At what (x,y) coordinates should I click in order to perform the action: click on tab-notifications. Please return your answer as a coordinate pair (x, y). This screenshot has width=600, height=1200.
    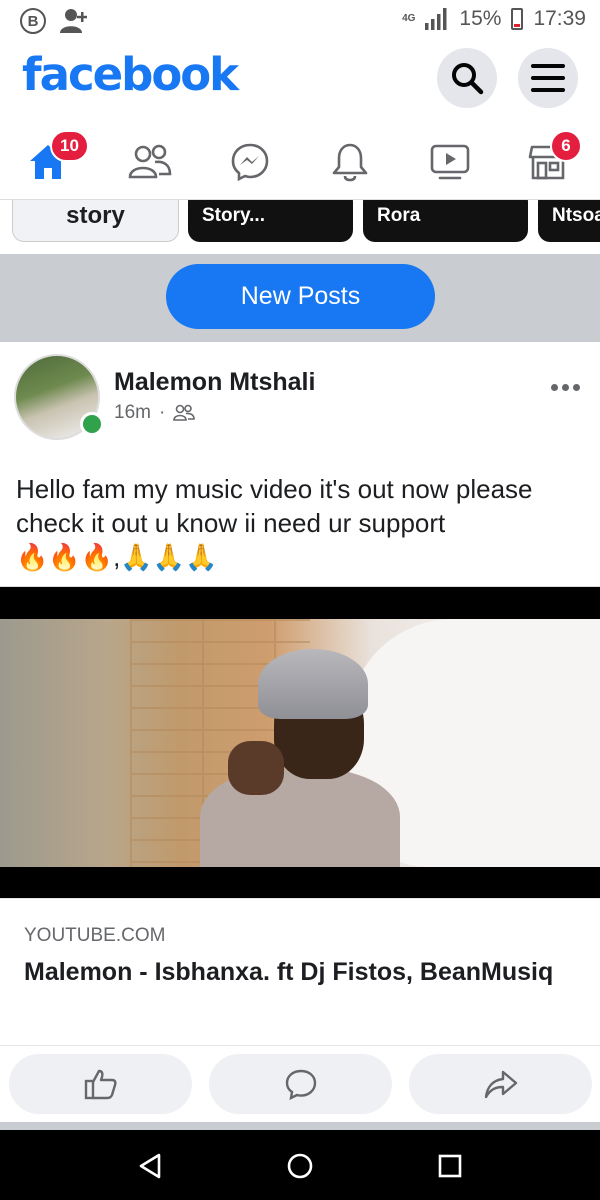
    Looking at the image, I should click on (350, 162).